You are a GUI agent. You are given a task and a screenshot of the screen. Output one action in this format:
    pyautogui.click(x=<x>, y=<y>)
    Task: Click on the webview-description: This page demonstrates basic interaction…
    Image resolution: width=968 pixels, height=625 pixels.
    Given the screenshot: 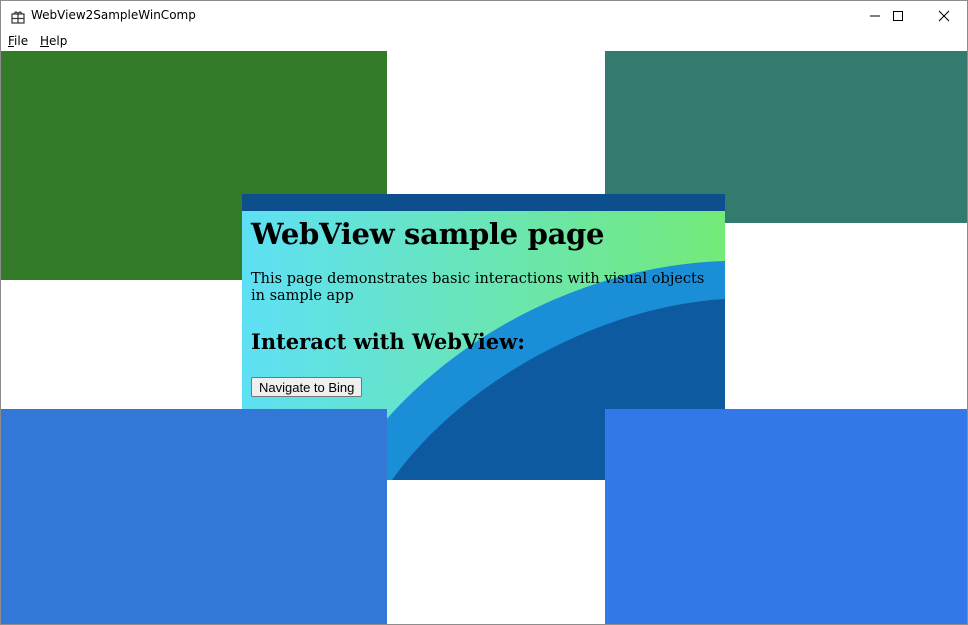 What is the action you would take?
    pyautogui.click(x=478, y=287)
    